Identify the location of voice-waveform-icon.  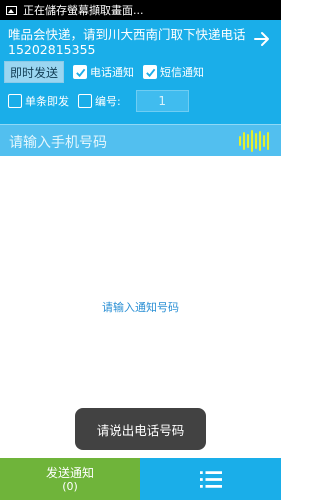
(254, 141).